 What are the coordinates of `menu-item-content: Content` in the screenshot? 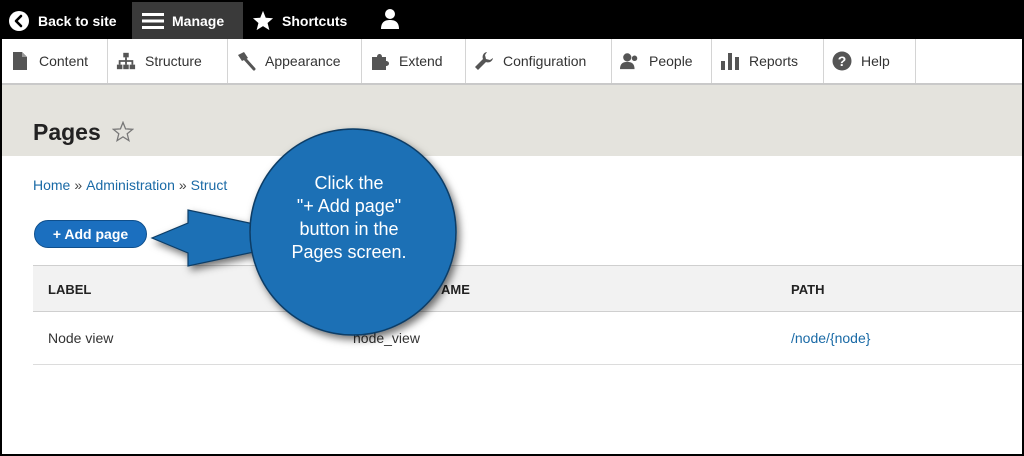 It's located at (55, 61).